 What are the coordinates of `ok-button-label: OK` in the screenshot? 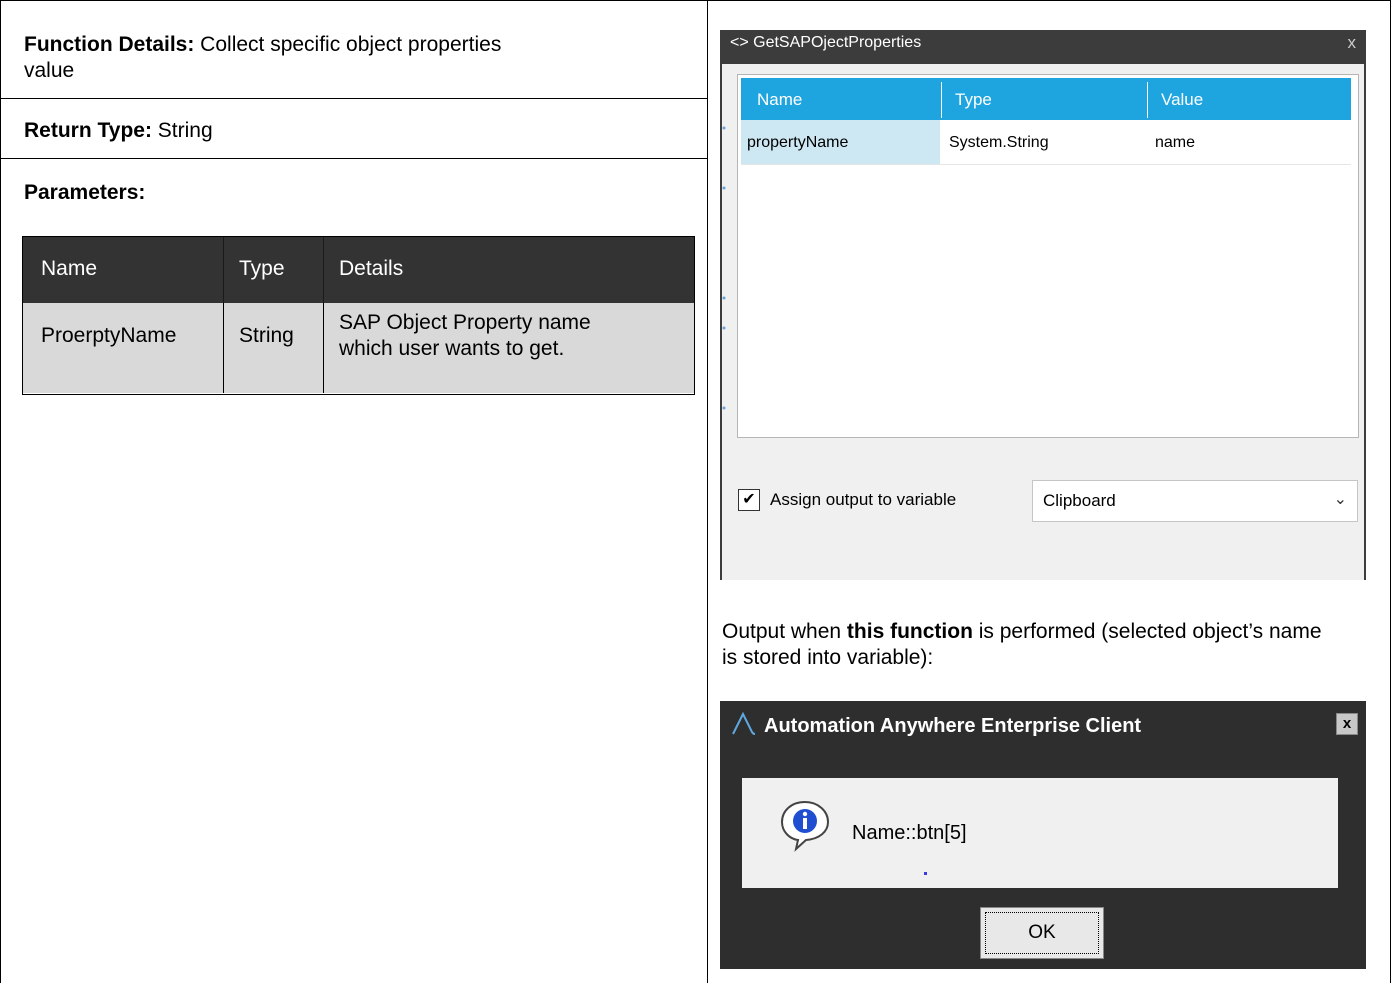 It's located at (1042, 933).